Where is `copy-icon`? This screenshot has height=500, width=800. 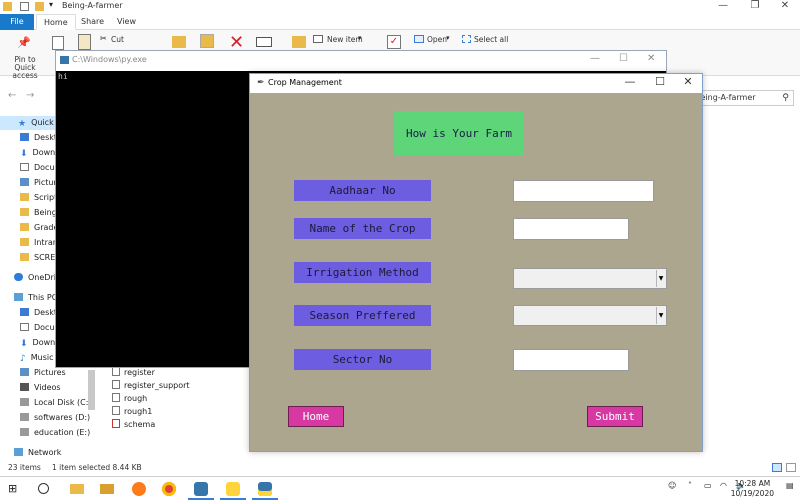
copy-icon is located at coordinates (58, 43).